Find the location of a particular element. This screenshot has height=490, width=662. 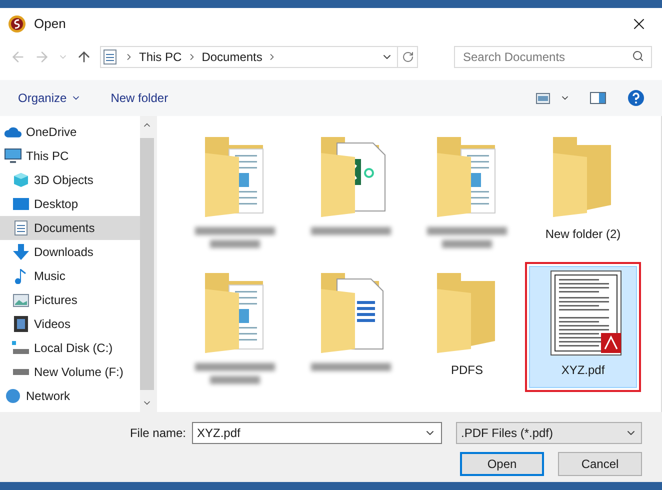

file-item: PDFS is located at coordinates (467, 327).